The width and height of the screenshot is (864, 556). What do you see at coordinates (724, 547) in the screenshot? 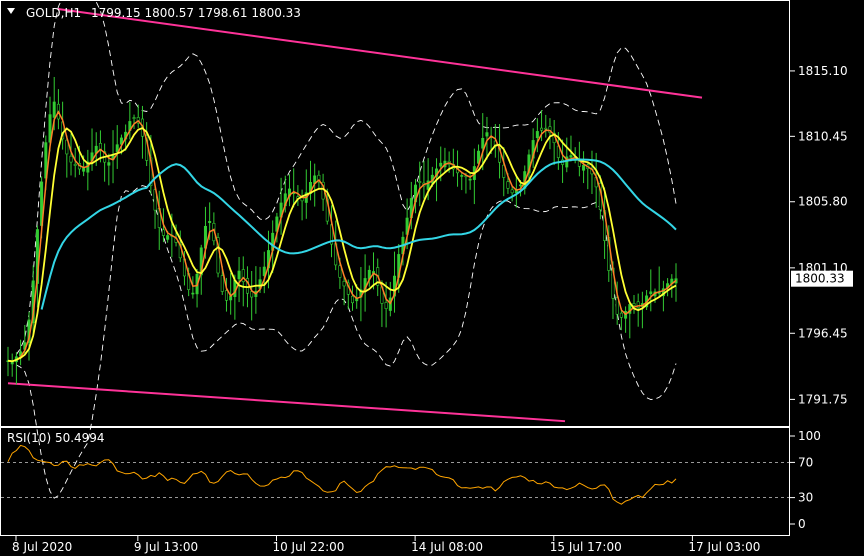
I see `time-tick-label: 17 Jul 03:00` at bounding box center [724, 547].